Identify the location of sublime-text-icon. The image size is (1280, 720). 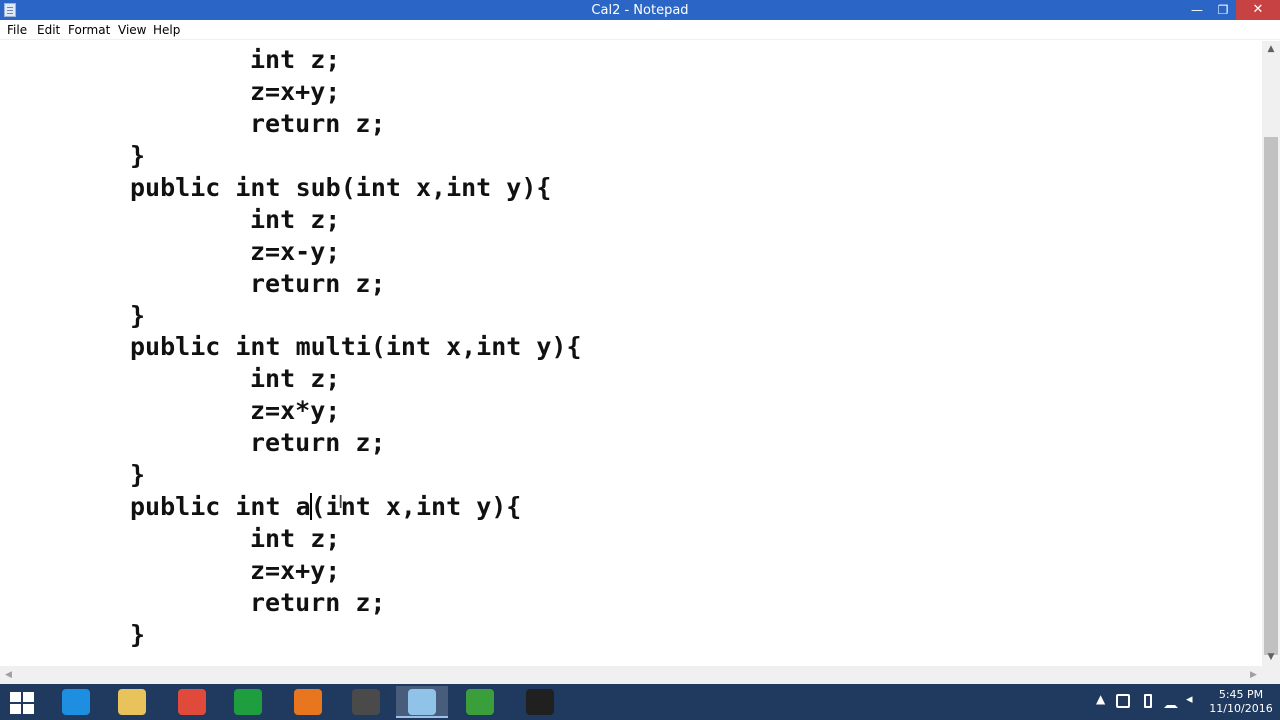
(366, 702).